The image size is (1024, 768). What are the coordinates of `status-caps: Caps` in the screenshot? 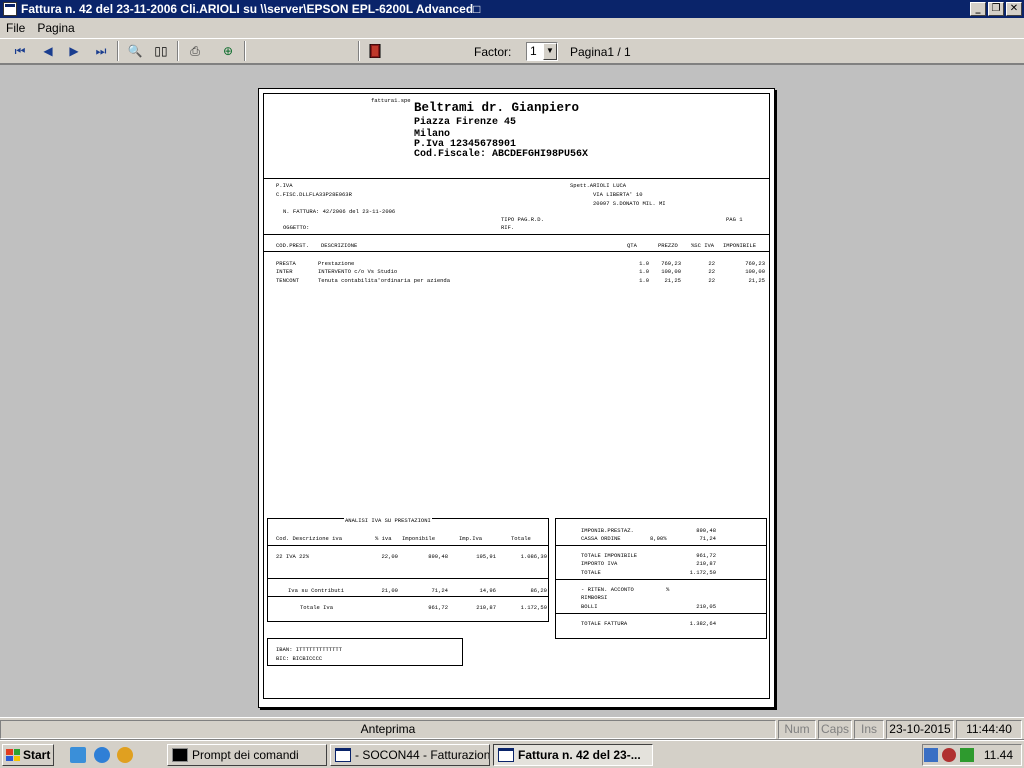 It's located at (835, 729).